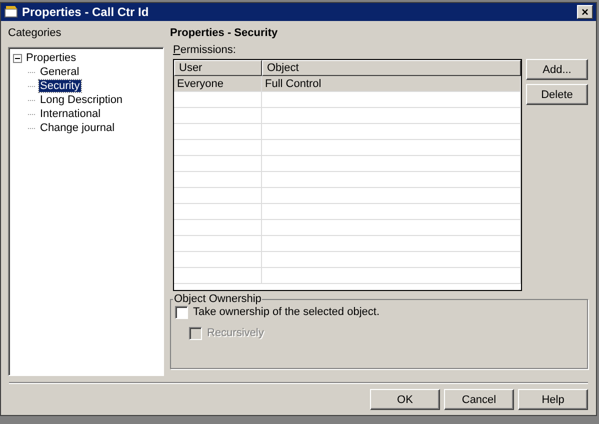  I want to click on tree-item: International, so click(70, 114).